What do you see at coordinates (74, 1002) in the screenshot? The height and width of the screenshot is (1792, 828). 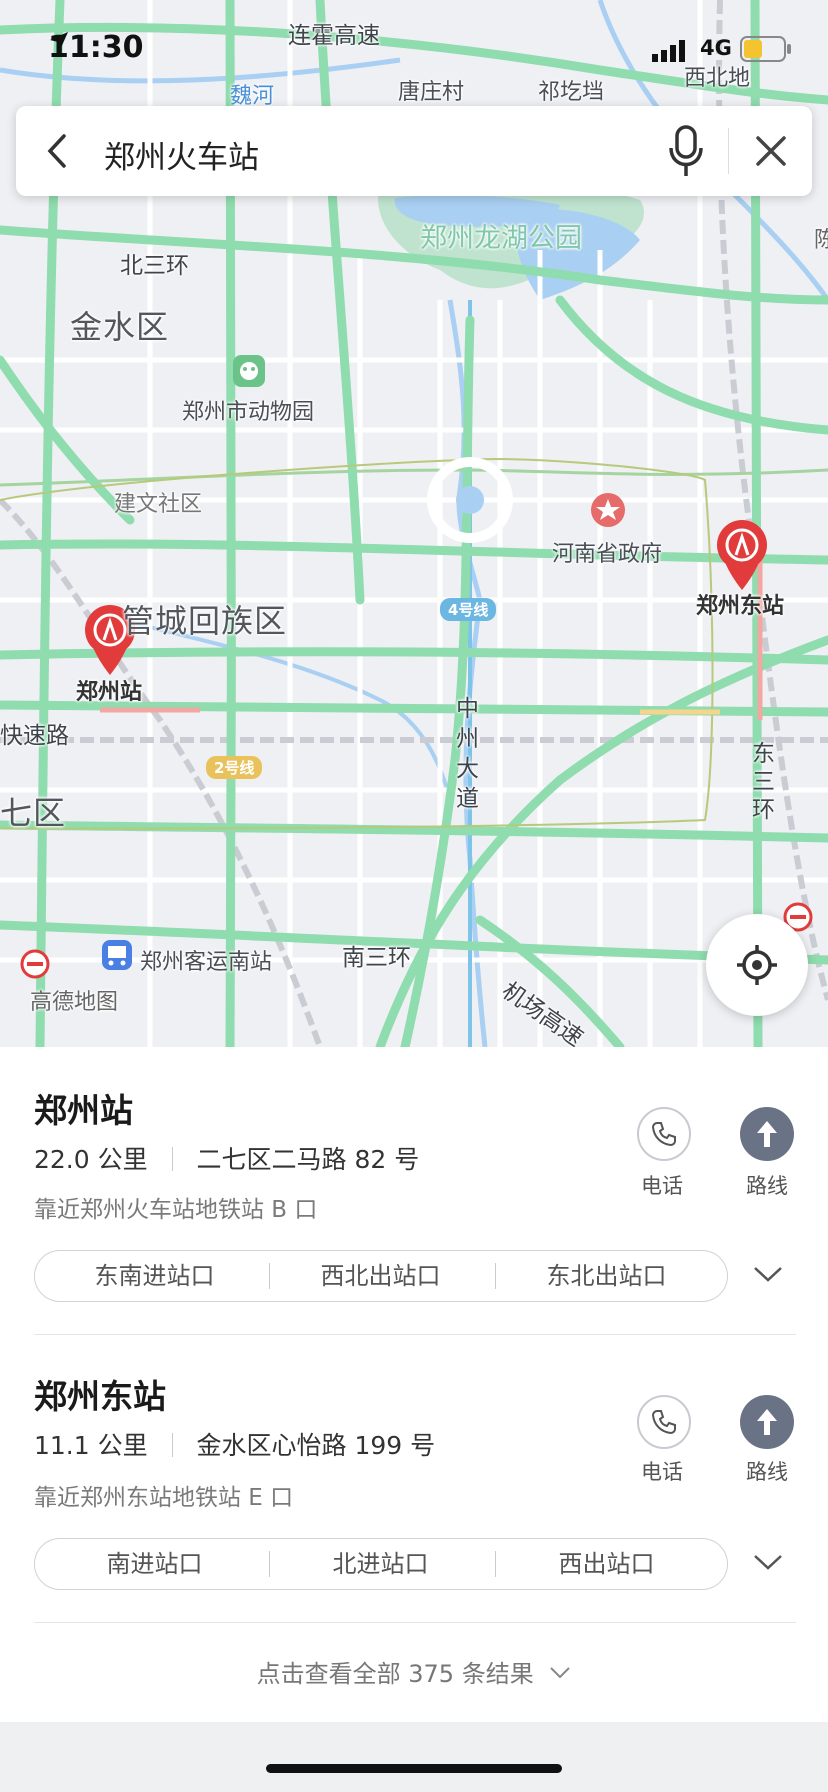 I see `map-watermark: 高德地图` at bounding box center [74, 1002].